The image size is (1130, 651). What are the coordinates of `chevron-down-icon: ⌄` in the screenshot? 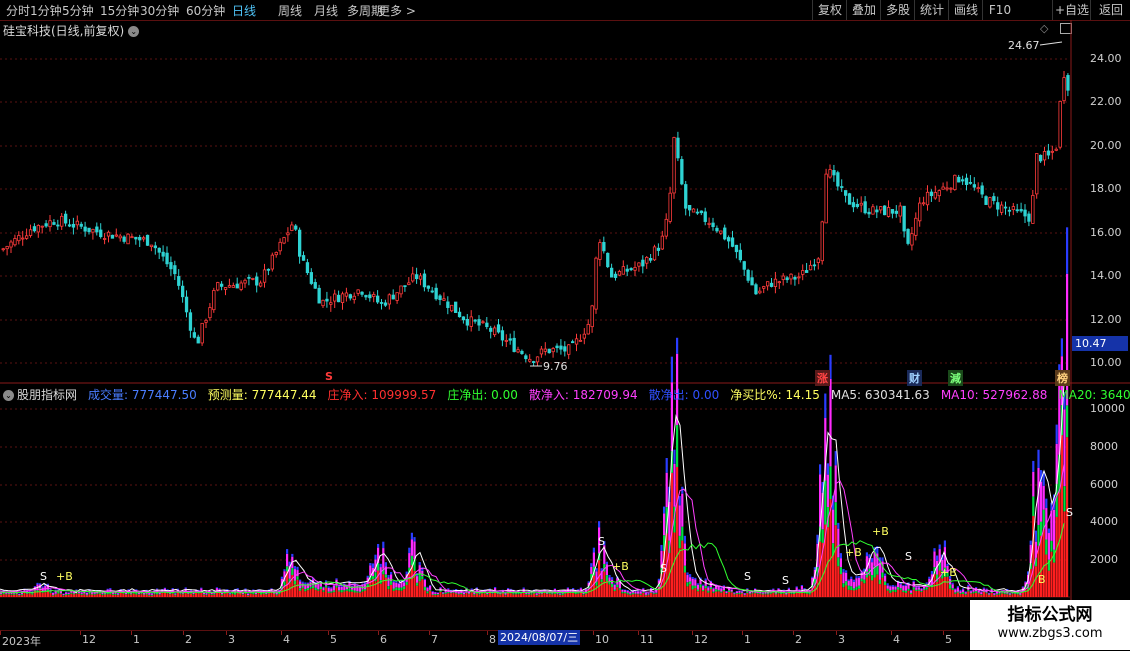 It's located at (8, 395).